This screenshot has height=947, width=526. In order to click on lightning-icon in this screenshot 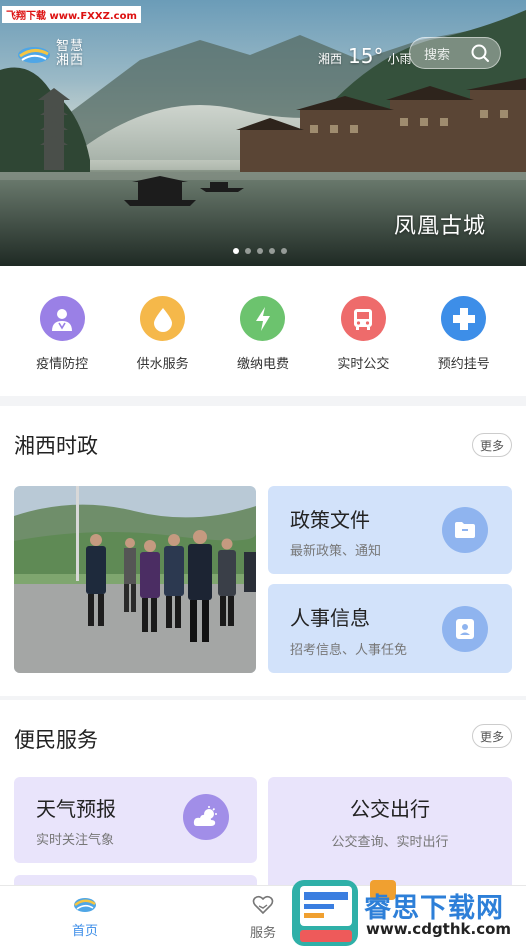, I will do `click(263, 318)`.